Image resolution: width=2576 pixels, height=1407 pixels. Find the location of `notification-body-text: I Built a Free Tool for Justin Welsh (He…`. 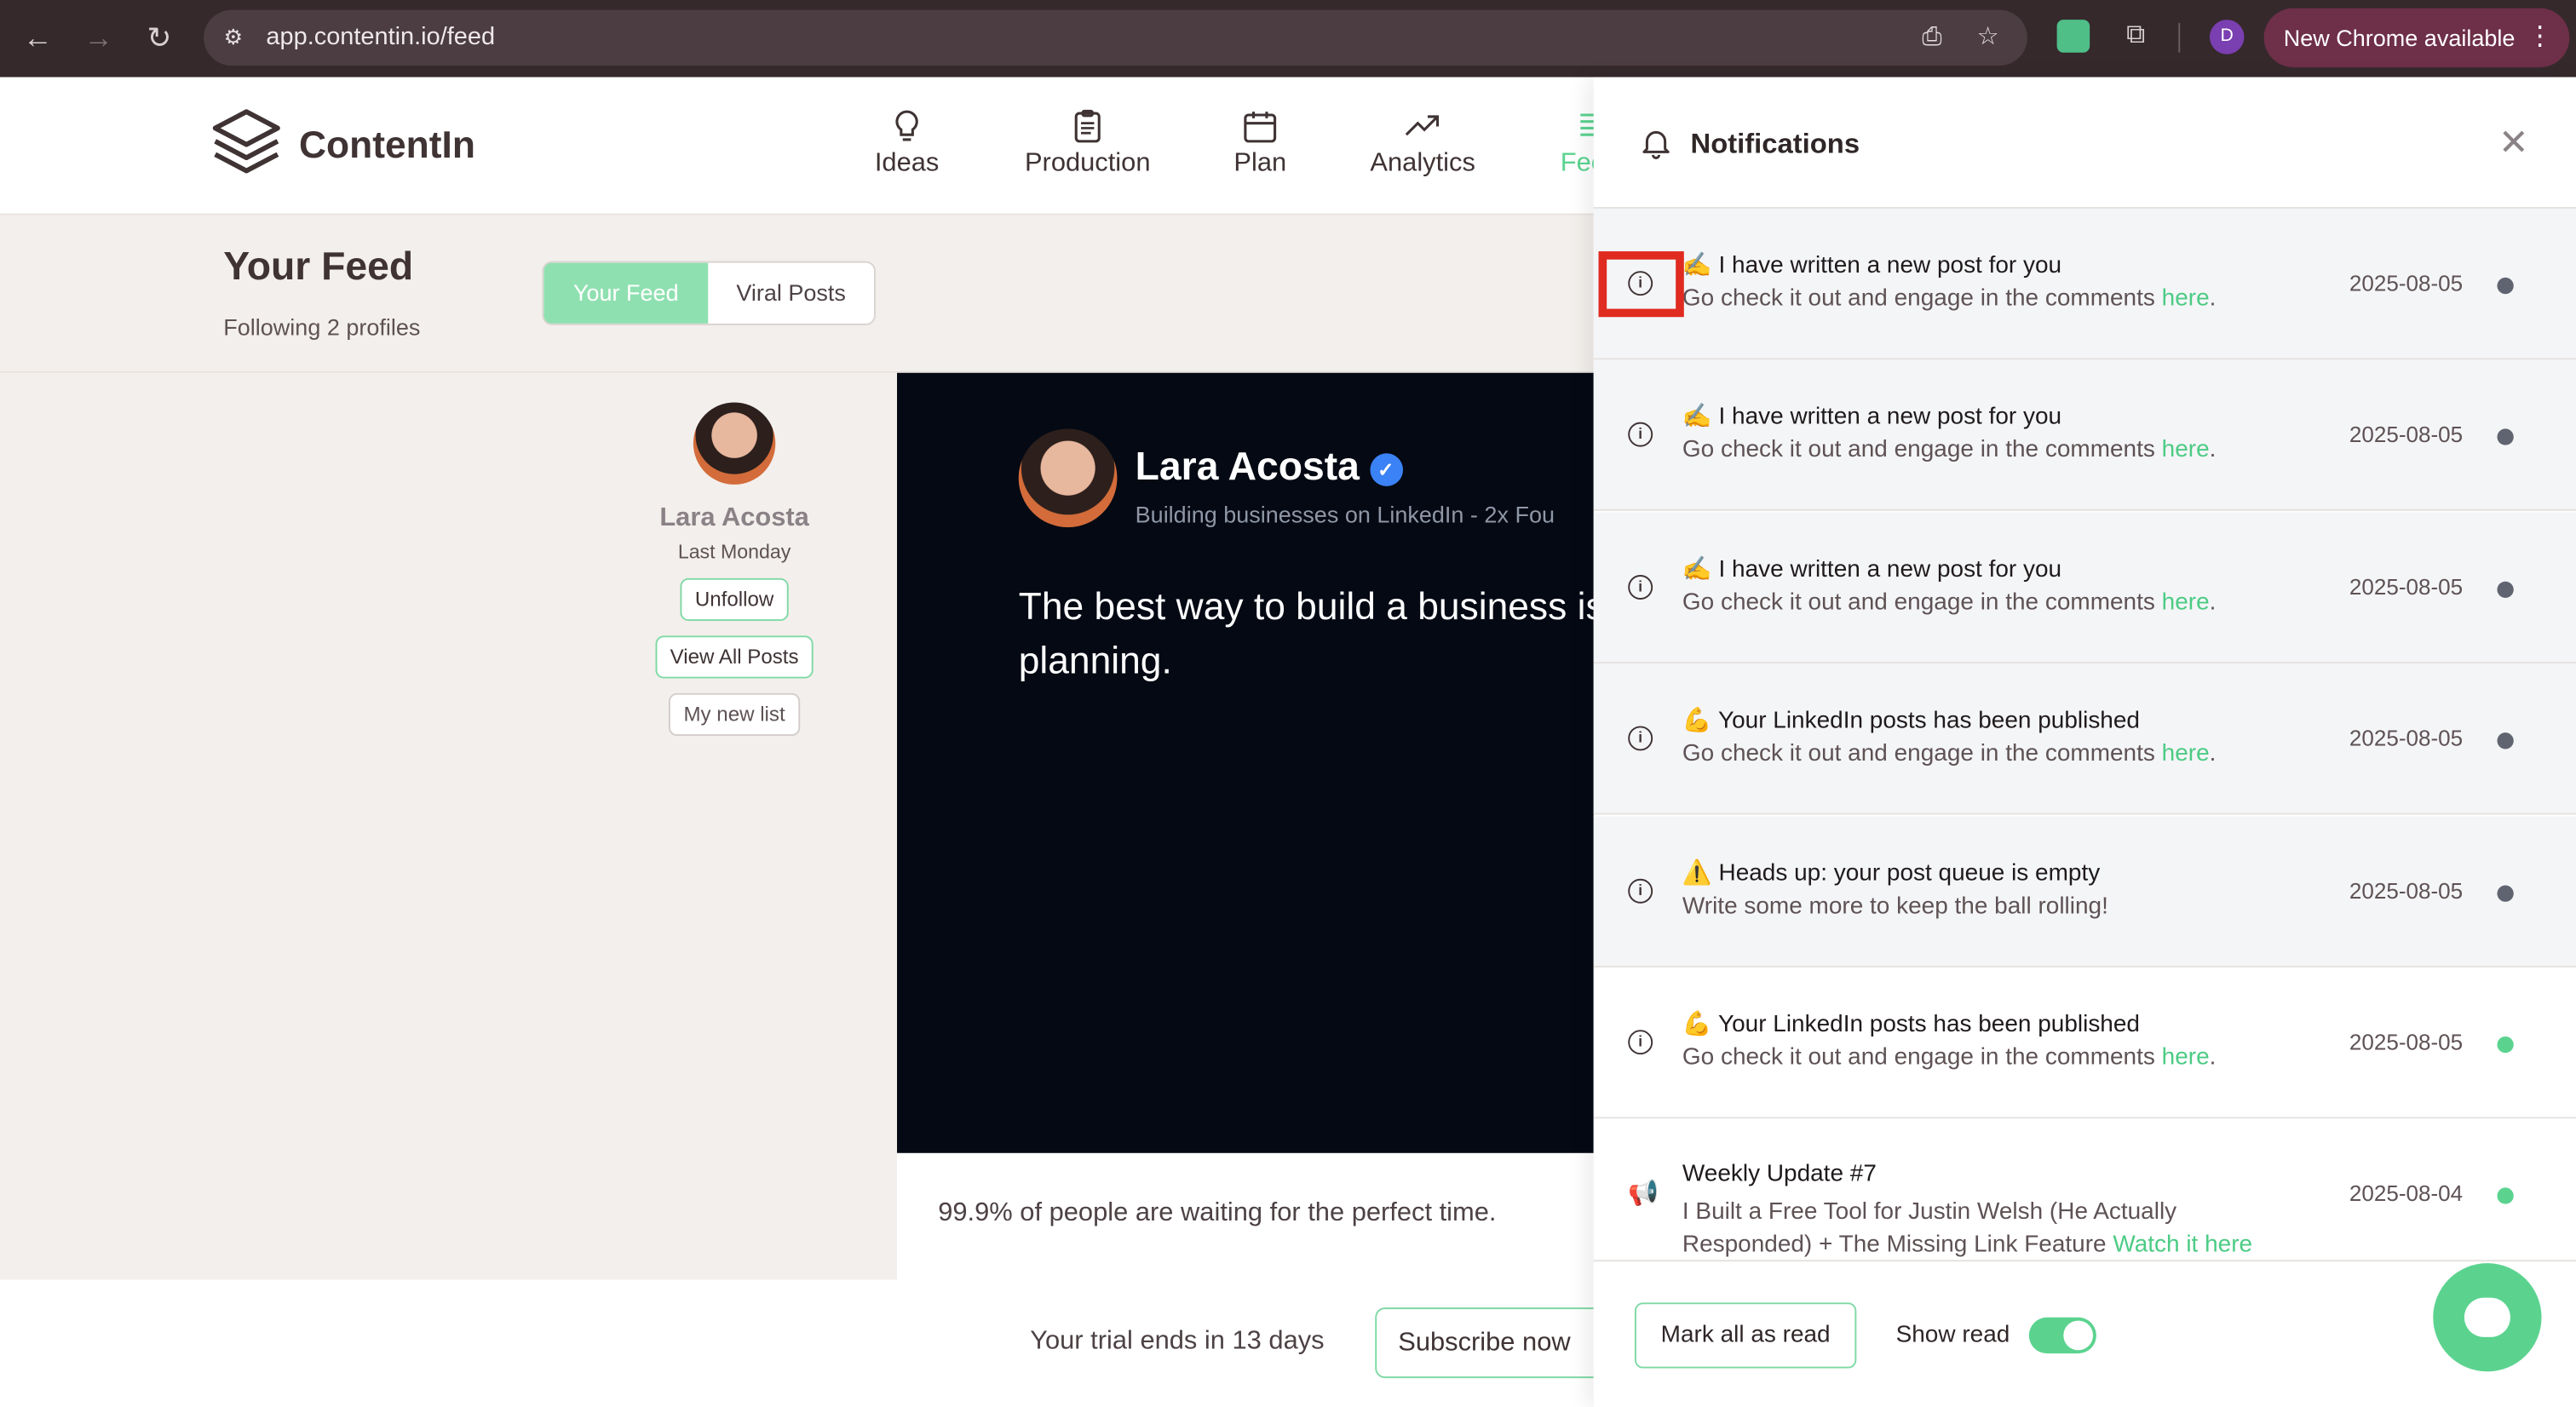

notification-body-text: I Built a Free Tool for Justin Welsh (He… is located at coordinates (1930, 1212).